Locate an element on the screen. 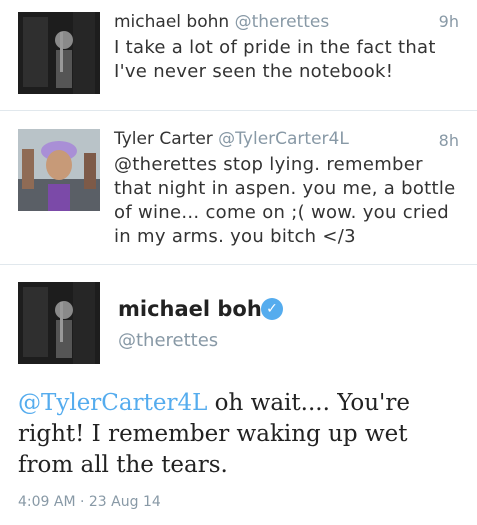 This screenshot has width=477, height=525. author-line: michael bohn @therettes is located at coordinates (221, 22).